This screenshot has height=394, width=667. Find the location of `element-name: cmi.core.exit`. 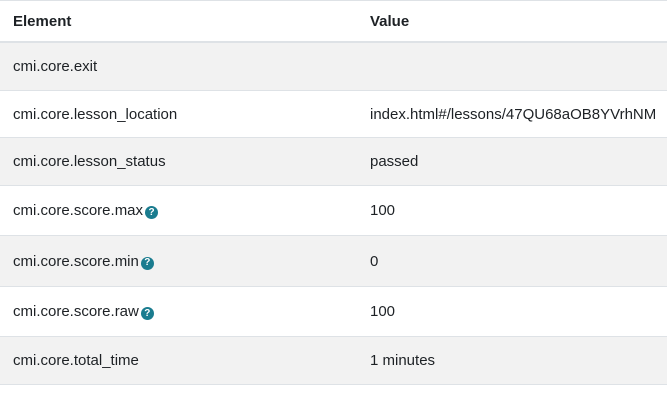

element-name: cmi.core.exit is located at coordinates (55, 66).